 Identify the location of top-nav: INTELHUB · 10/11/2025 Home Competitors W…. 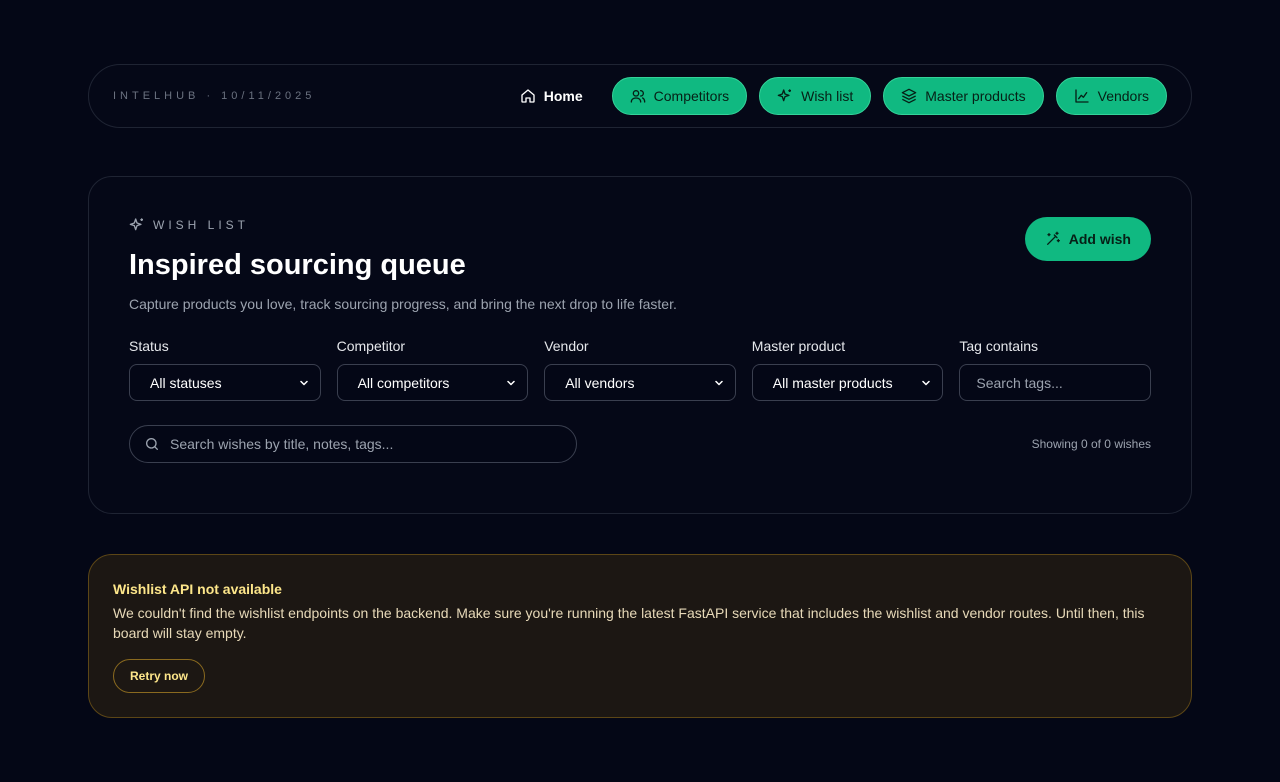
(640, 96).